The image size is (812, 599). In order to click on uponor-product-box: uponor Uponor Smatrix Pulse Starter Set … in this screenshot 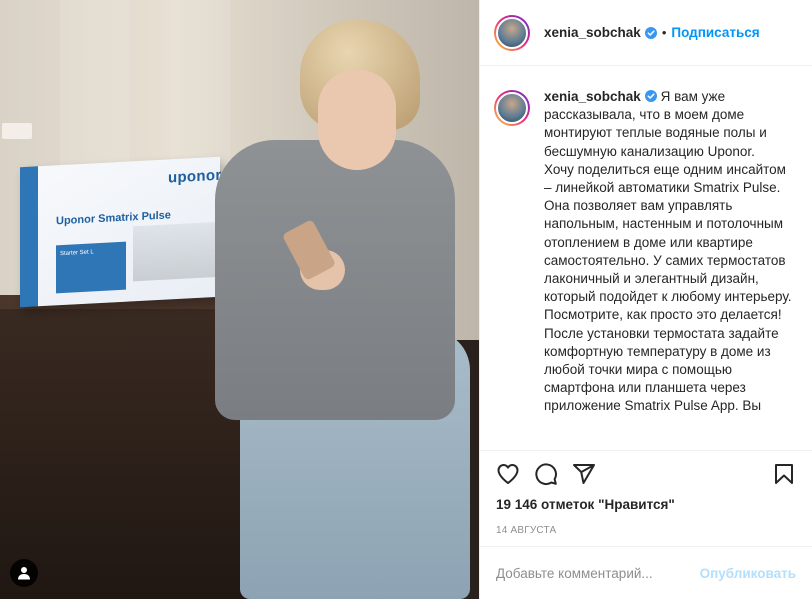, I will do `click(121, 232)`.